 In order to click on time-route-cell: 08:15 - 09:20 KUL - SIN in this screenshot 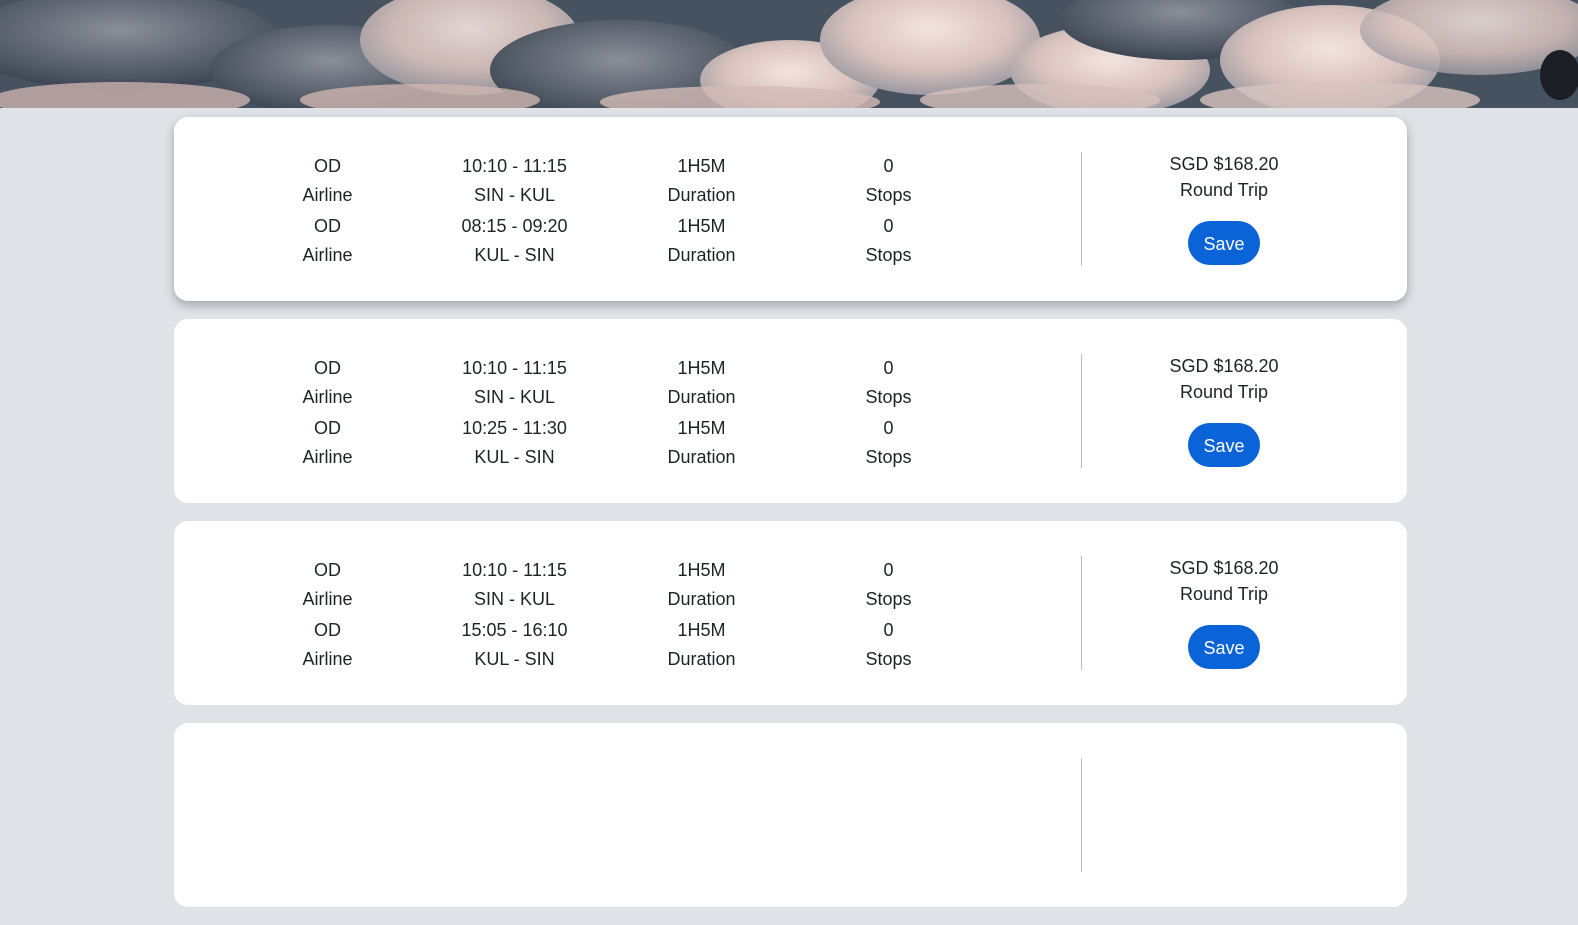, I will do `click(514, 242)`.